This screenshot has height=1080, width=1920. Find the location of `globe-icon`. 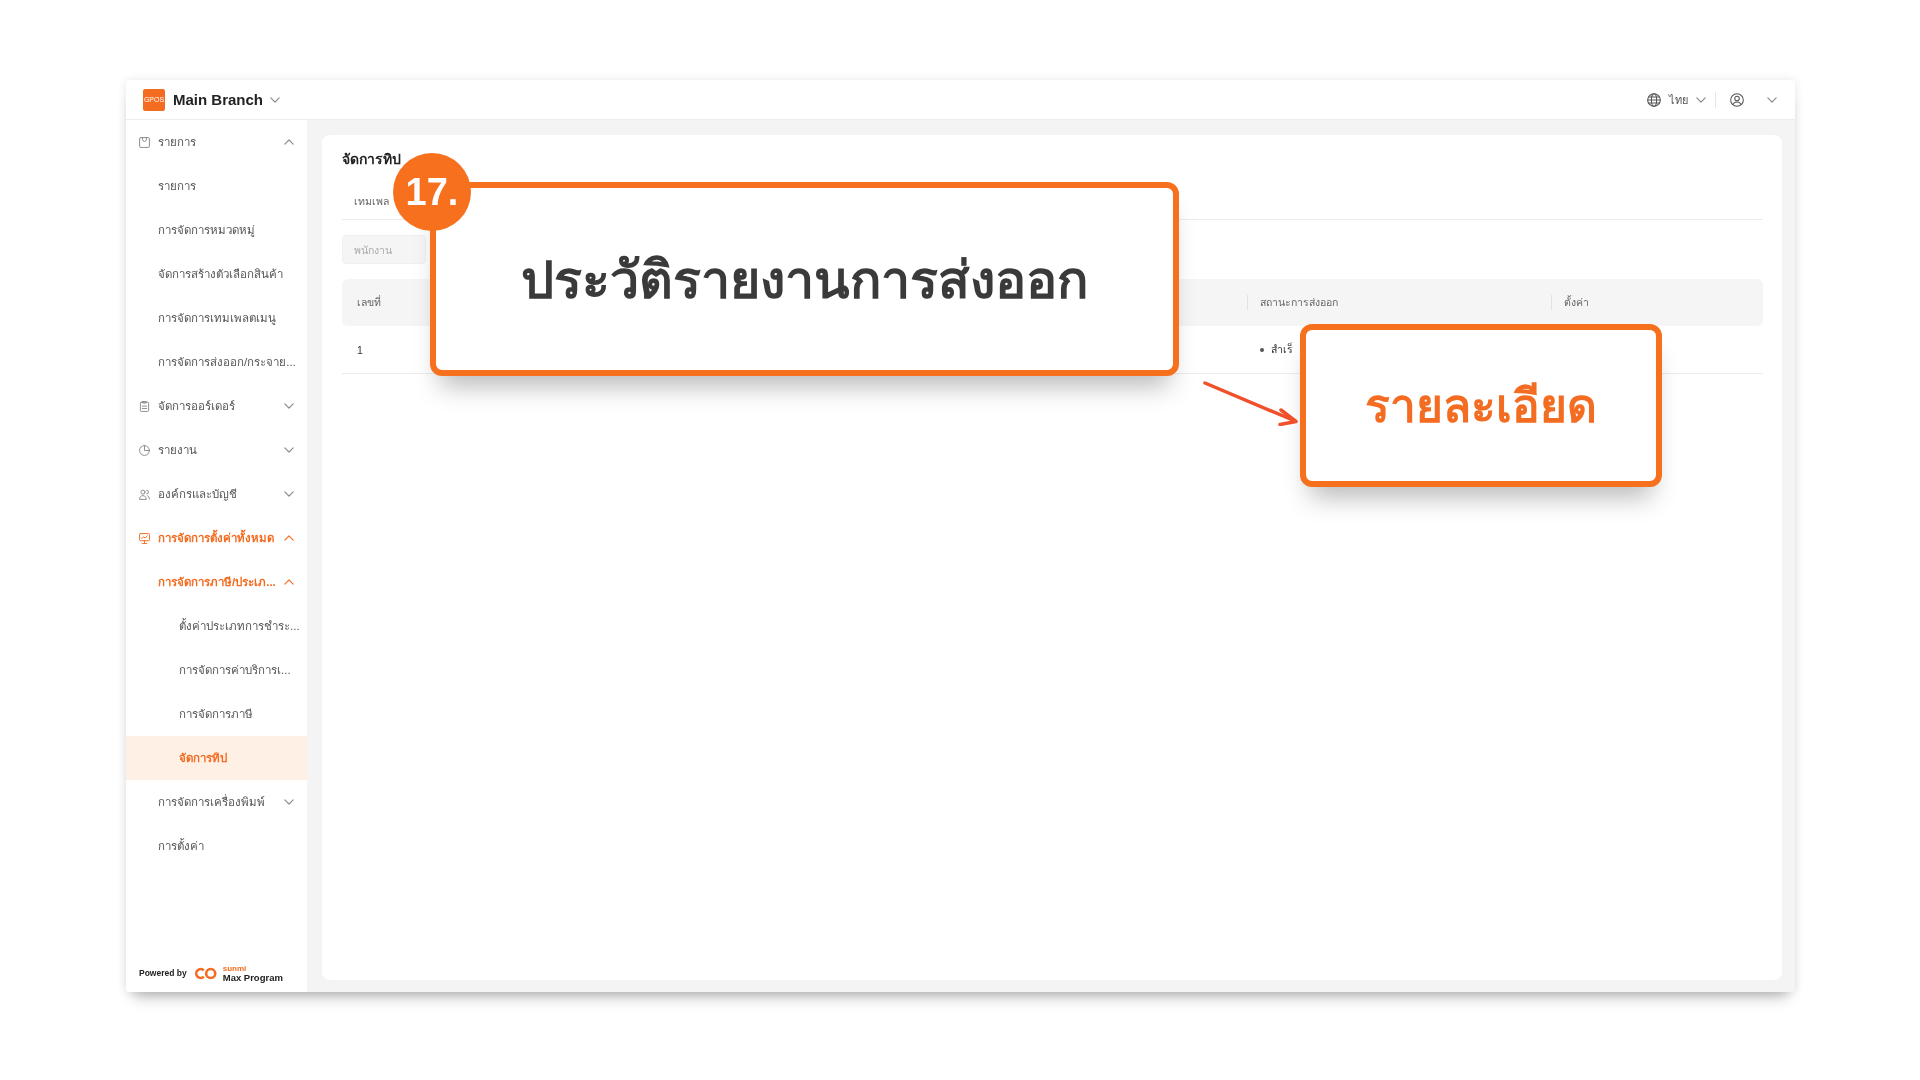

globe-icon is located at coordinates (1654, 99).